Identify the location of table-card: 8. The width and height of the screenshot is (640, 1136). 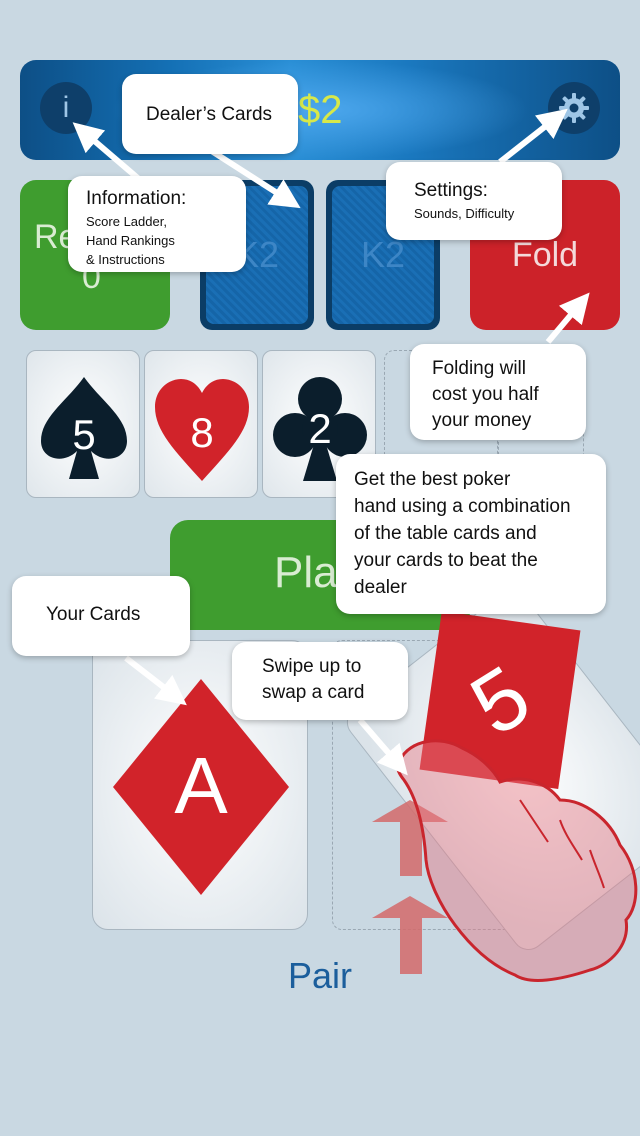
(201, 424).